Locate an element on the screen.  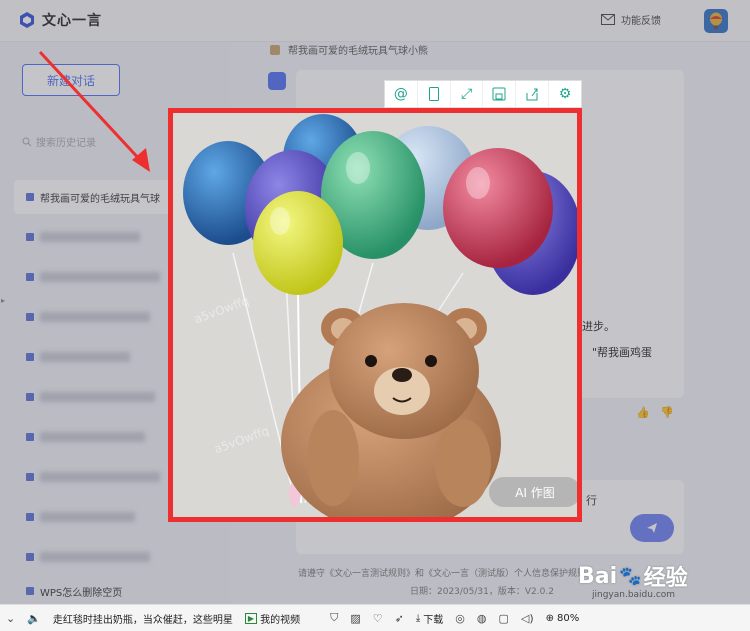
my-video-button: ▶ 我的视频 is located at coordinates (272, 618).